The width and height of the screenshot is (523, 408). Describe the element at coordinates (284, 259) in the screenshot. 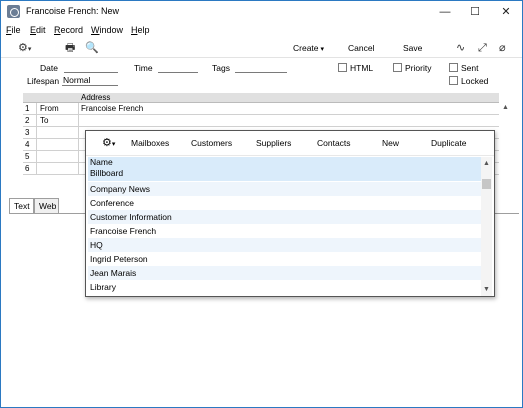

I see `list-item: Ingrid Peterson` at that location.